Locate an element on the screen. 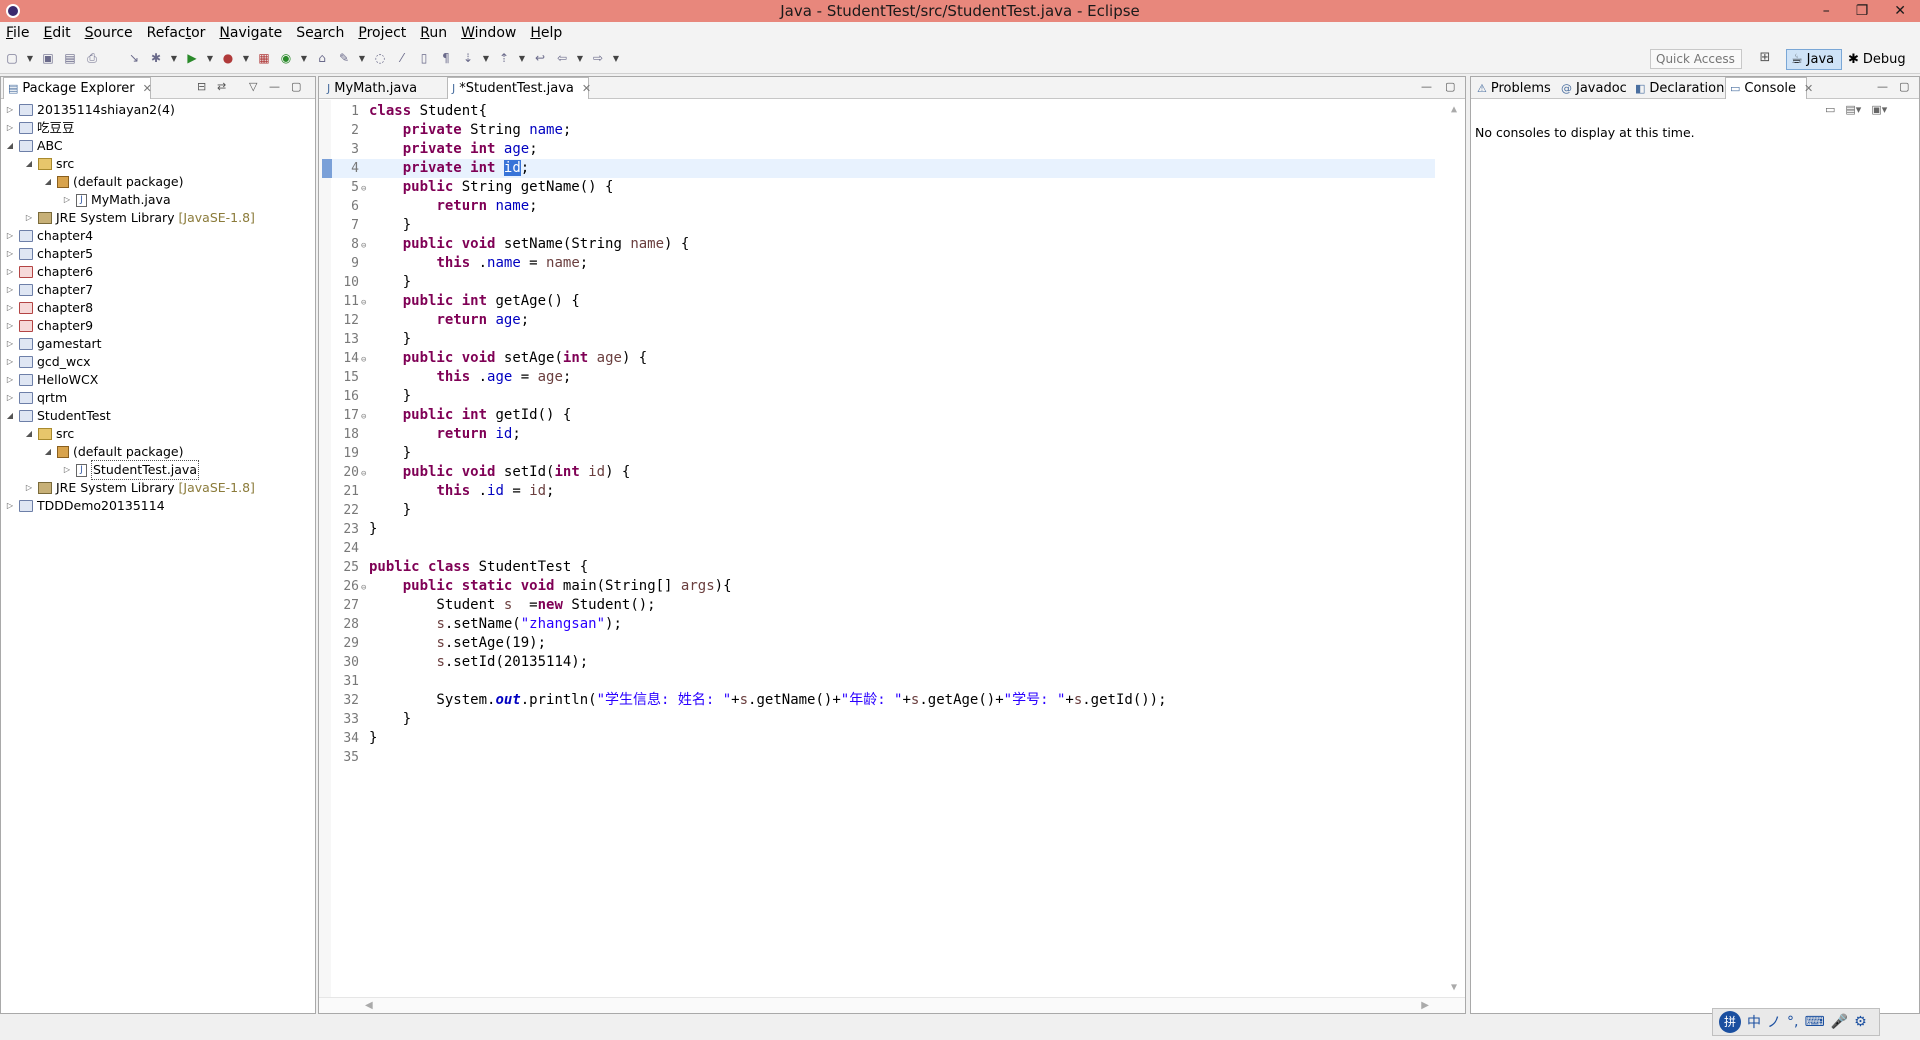  tree-item: ▷ qrtm is located at coordinates (36, 398).